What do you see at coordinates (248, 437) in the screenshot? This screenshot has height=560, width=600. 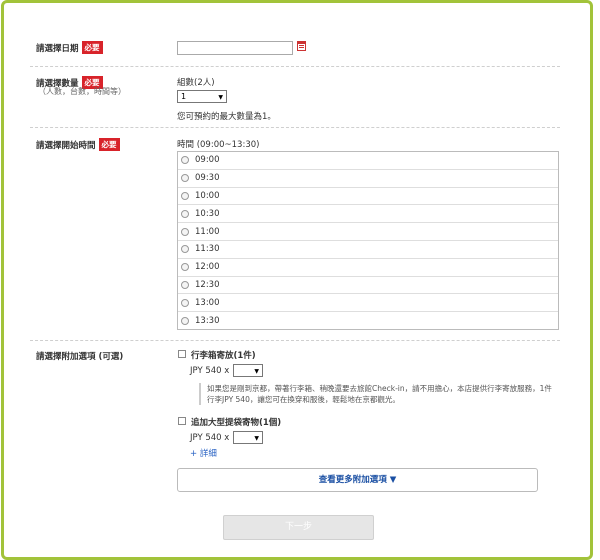 I see `addon-quantity-select-bag: ▼` at bounding box center [248, 437].